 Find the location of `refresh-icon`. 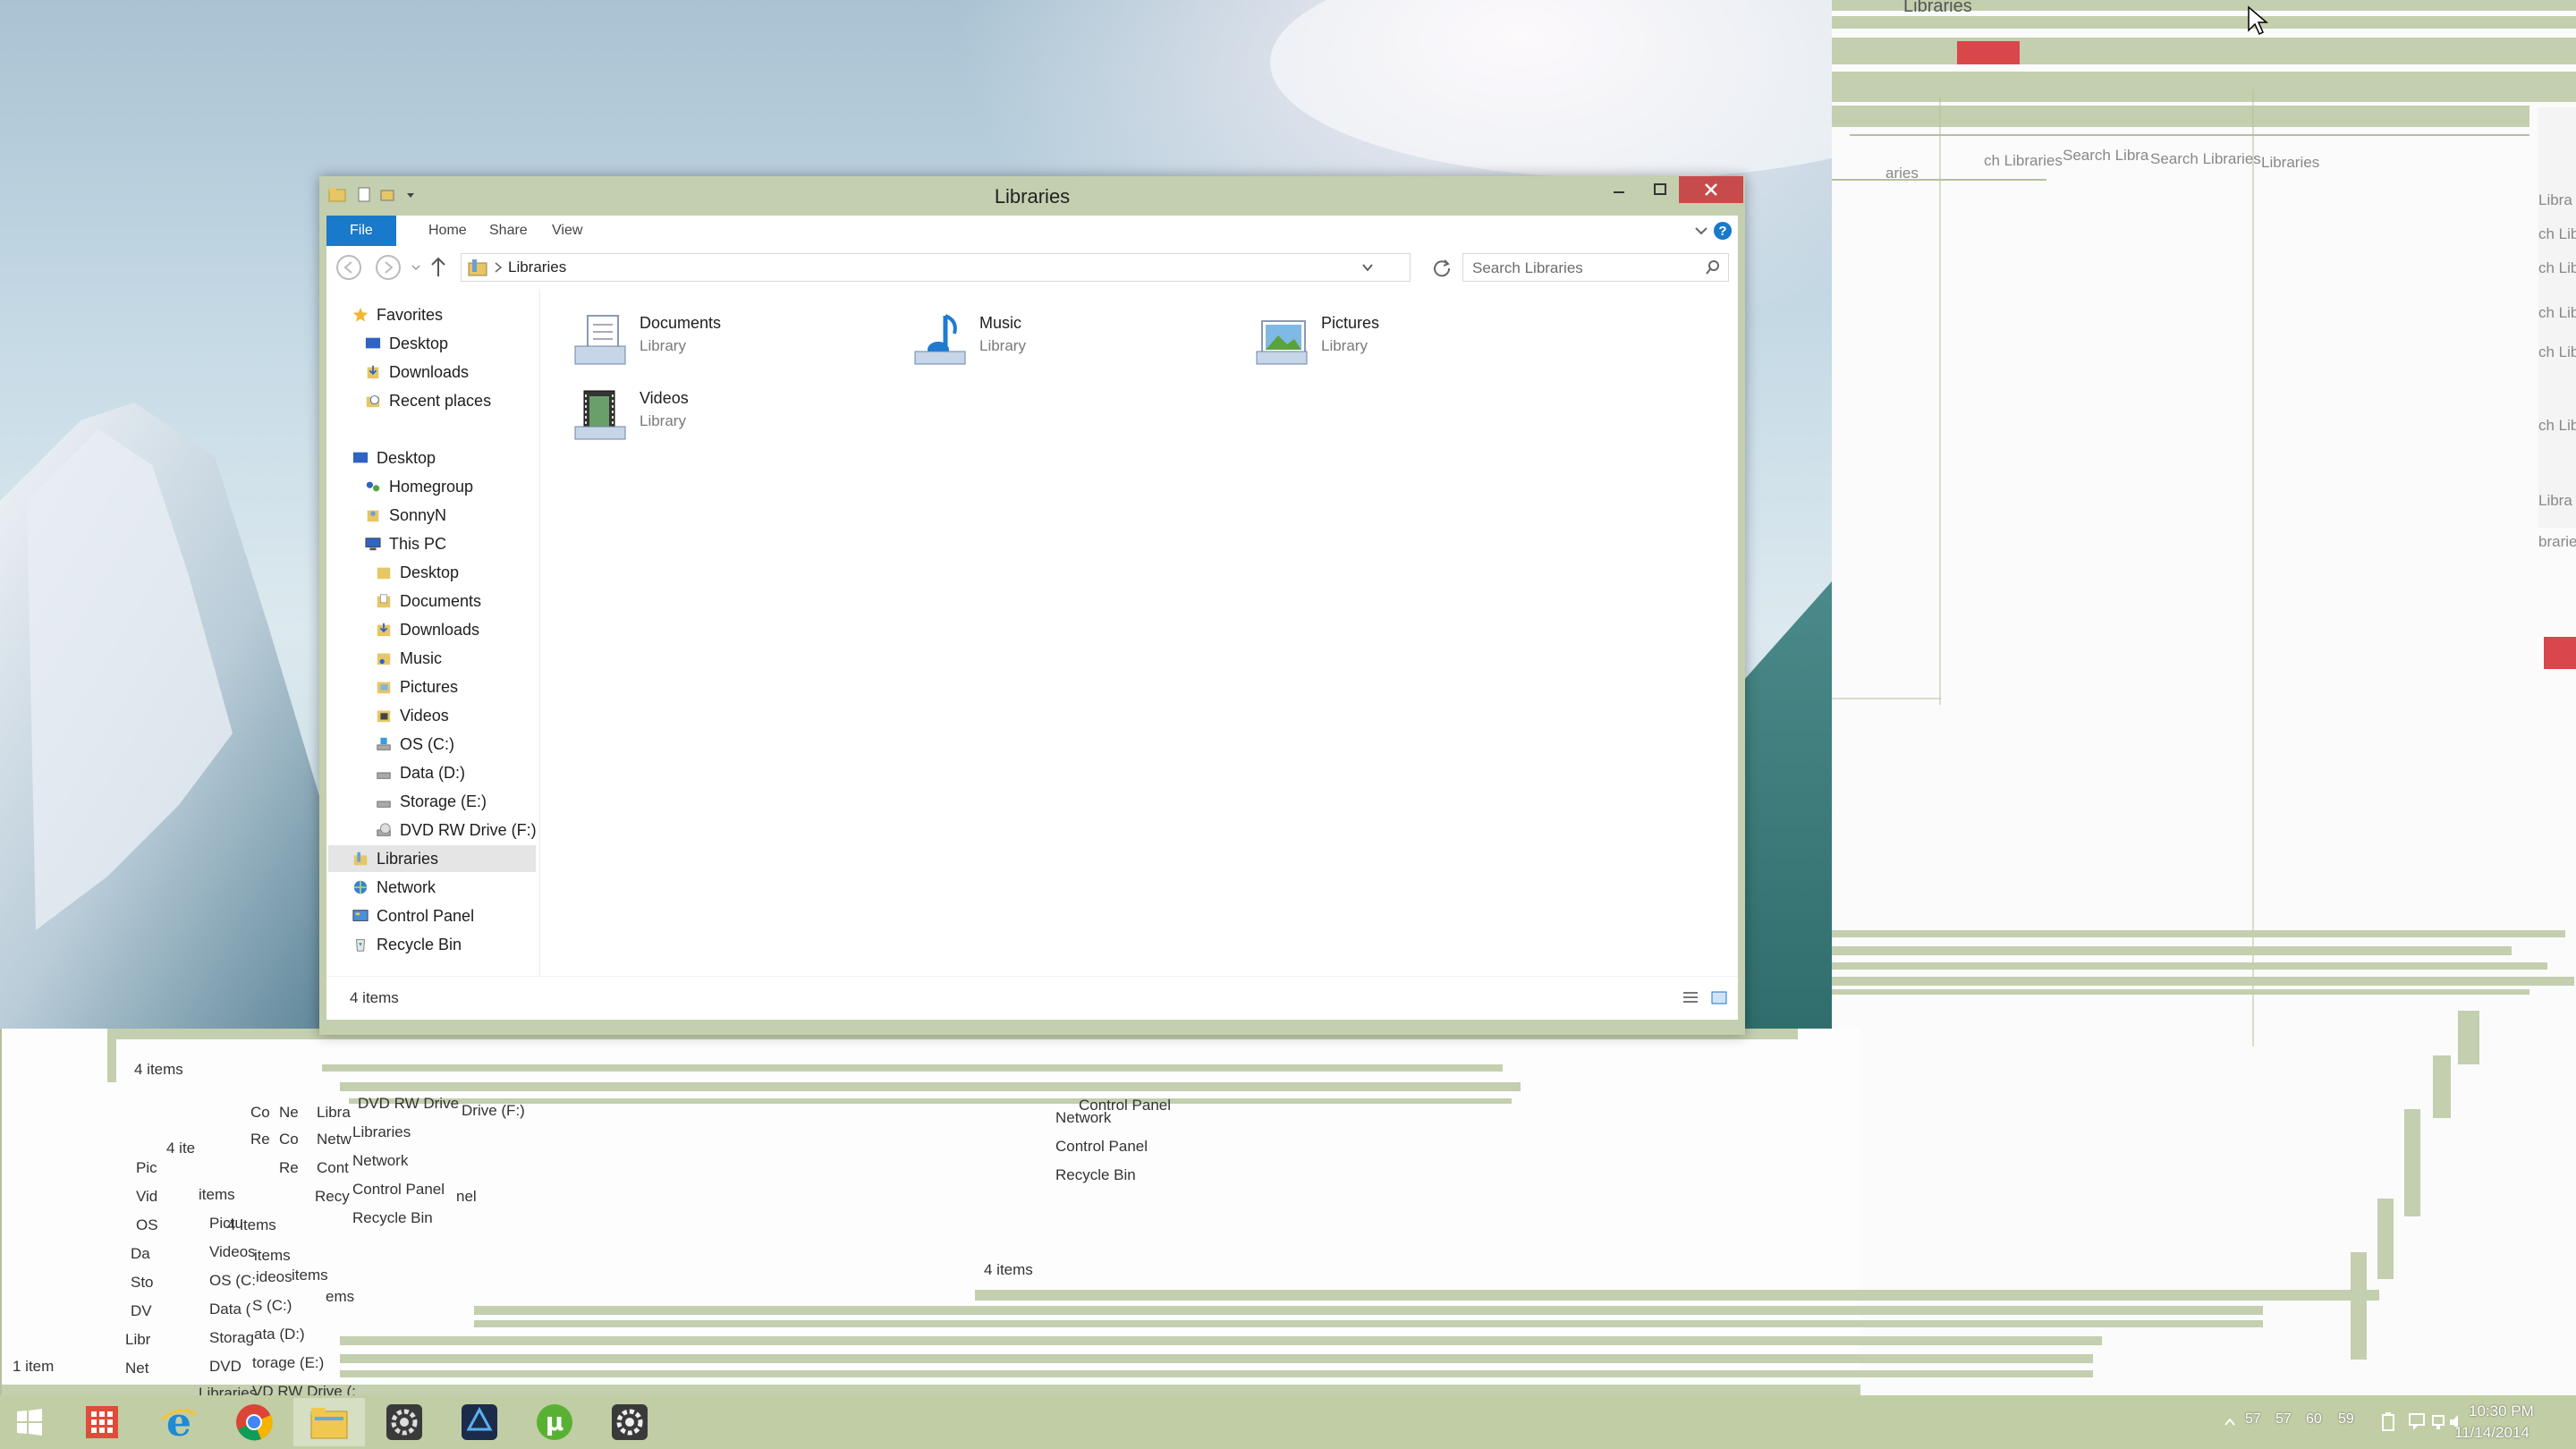

refresh-icon is located at coordinates (1442, 267).